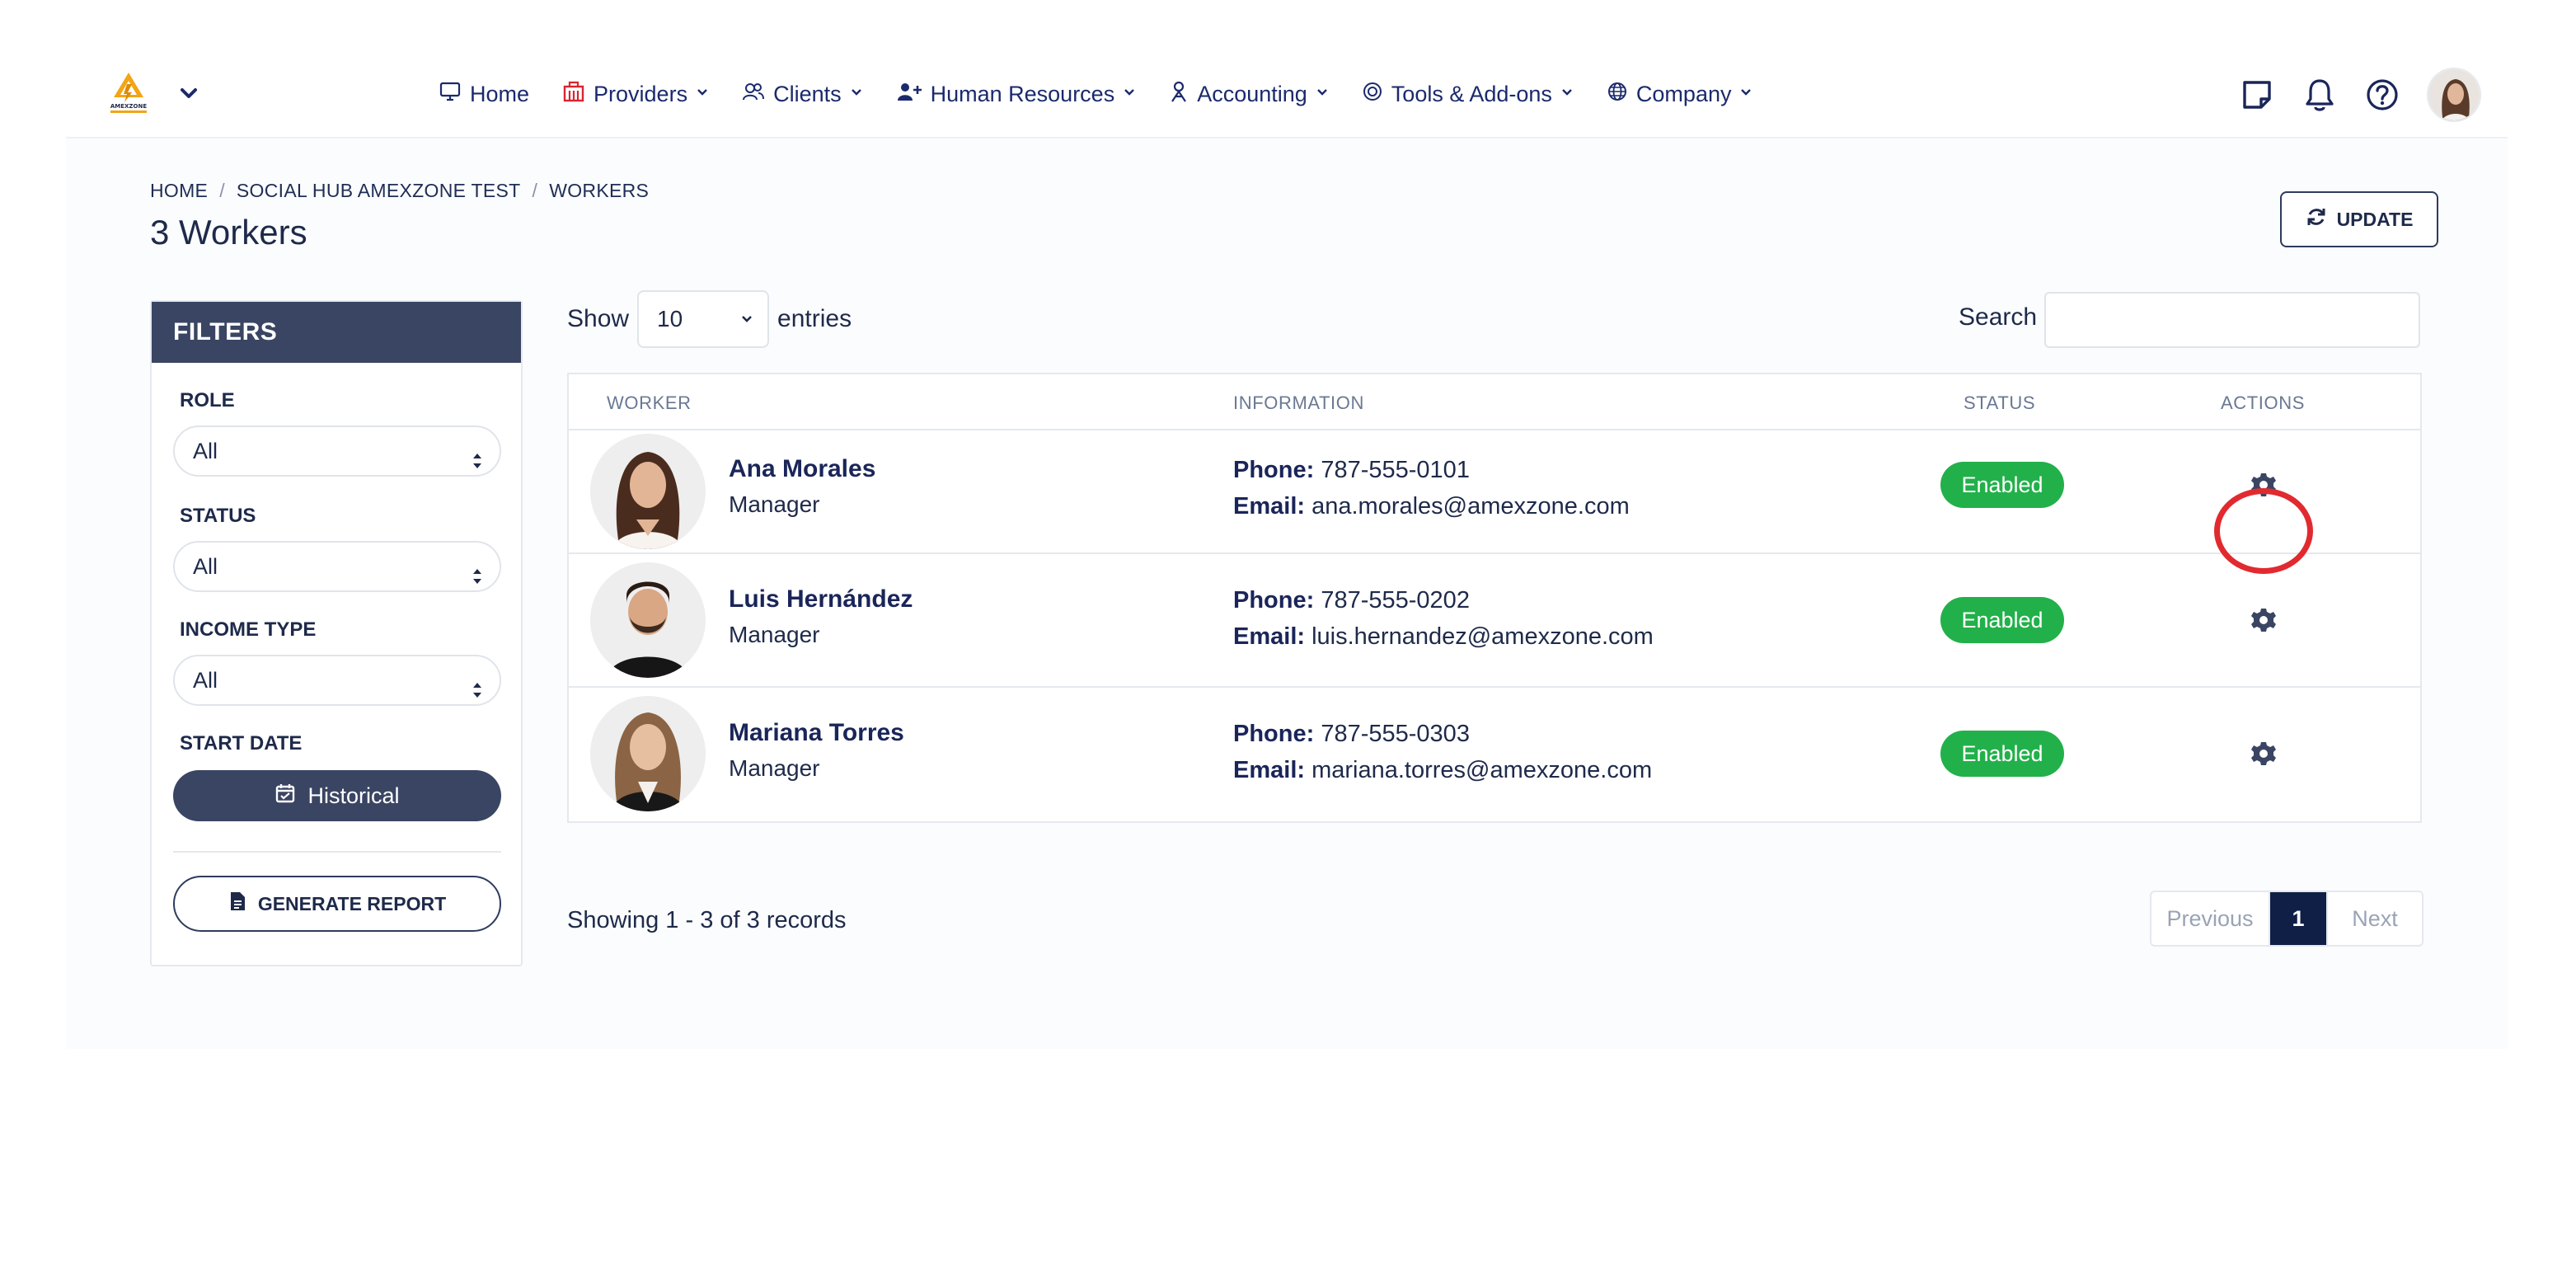 The width and height of the screenshot is (2576, 1288). I want to click on role-filter-select: All, so click(337, 451).